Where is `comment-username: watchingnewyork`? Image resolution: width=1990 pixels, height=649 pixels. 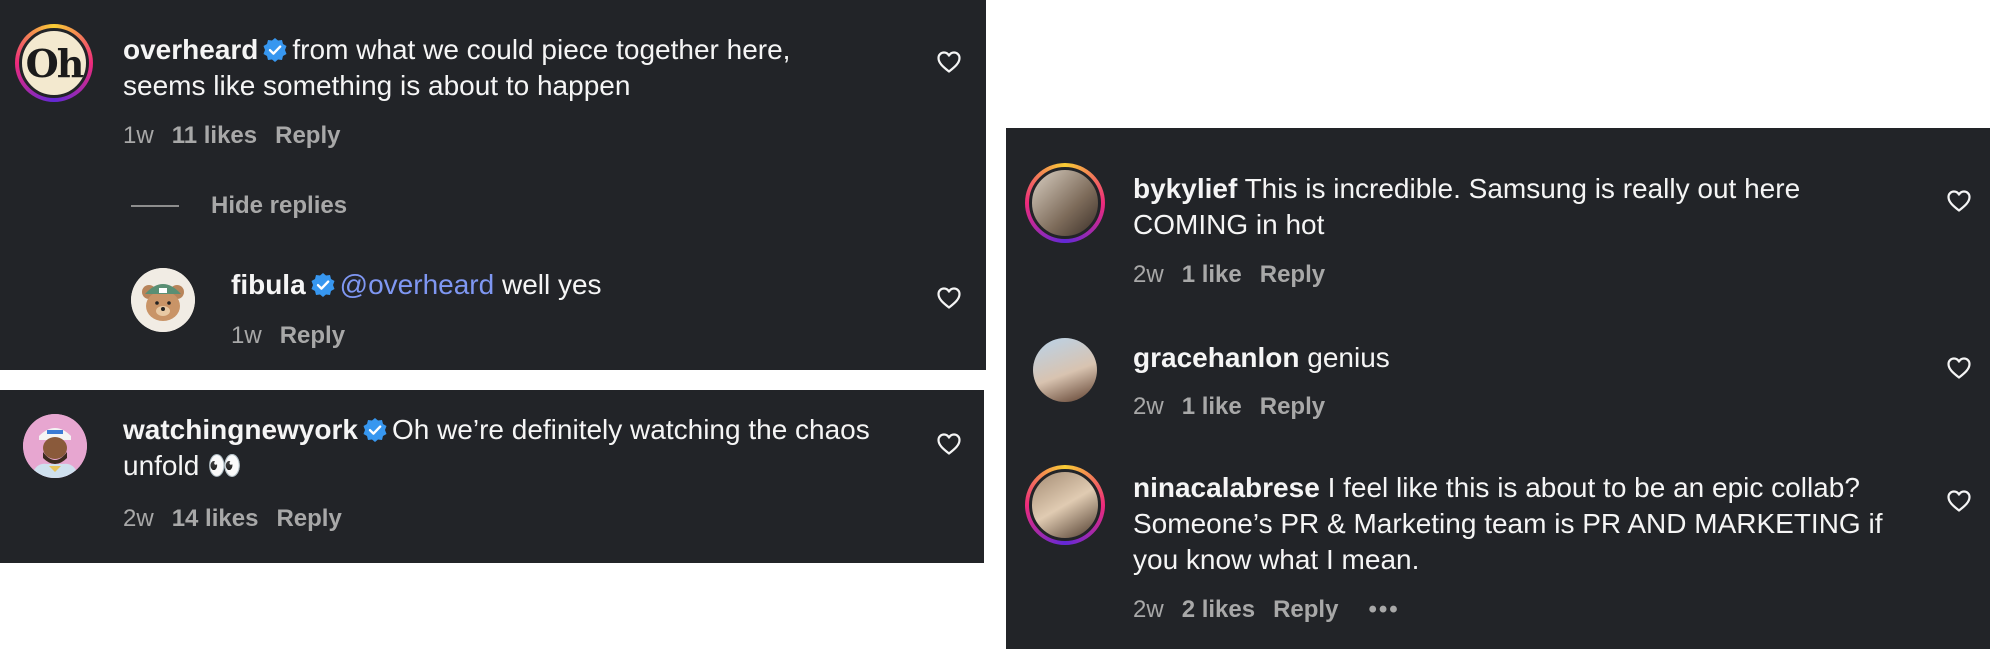 comment-username: watchingnewyork is located at coordinates (240, 429).